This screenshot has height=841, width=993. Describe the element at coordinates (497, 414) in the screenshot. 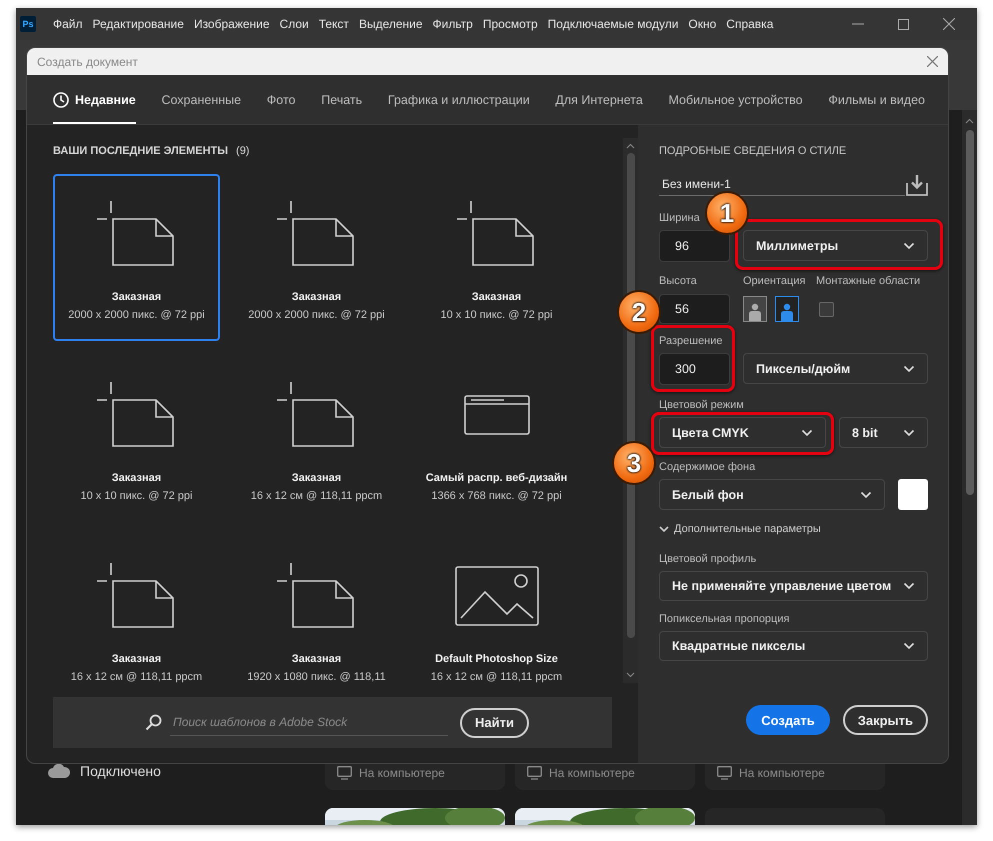

I see `browser-window-icon` at that location.